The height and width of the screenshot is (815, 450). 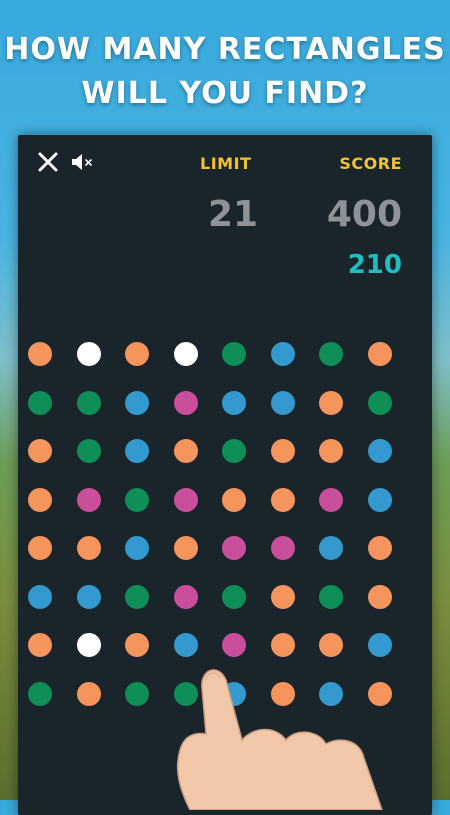 I want to click on speaker-muted-icon, so click(x=82, y=162).